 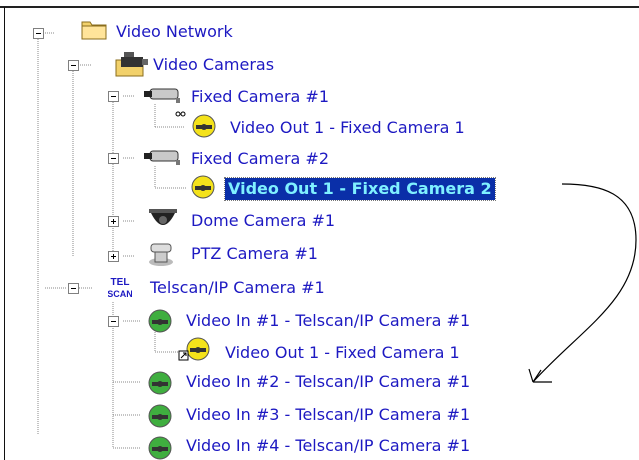 I want to click on tree-node-video-out-shortcut: Video Out 1 - Fixed Camera 1, so click(x=342, y=353).